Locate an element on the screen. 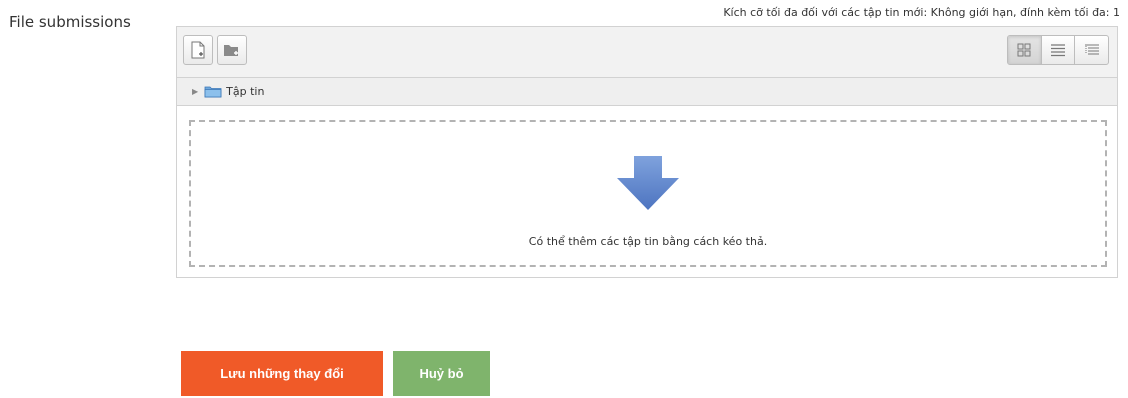 The width and height of the screenshot is (1128, 398). add-file-icon is located at coordinates (198, 50).